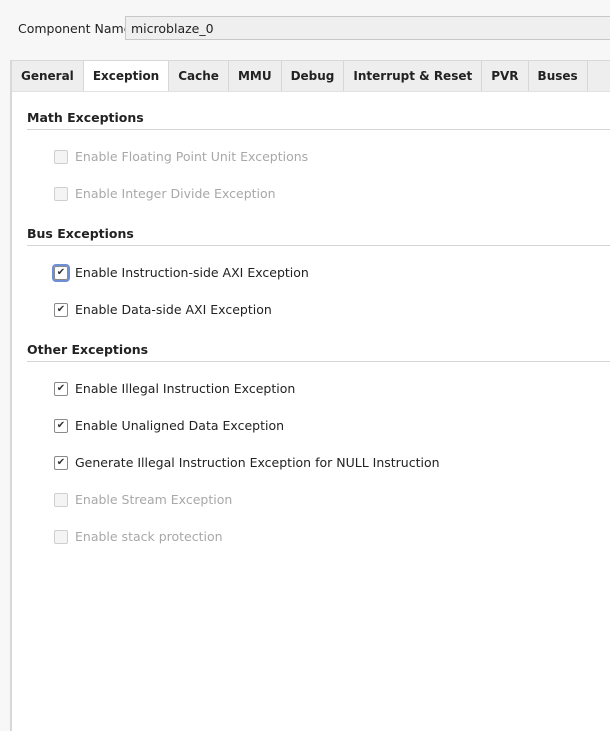  Describe the element at coordinates (413, 76) in the screenshot. I see `tab-interrupt-reset: Interrupt & Reset` at that location.